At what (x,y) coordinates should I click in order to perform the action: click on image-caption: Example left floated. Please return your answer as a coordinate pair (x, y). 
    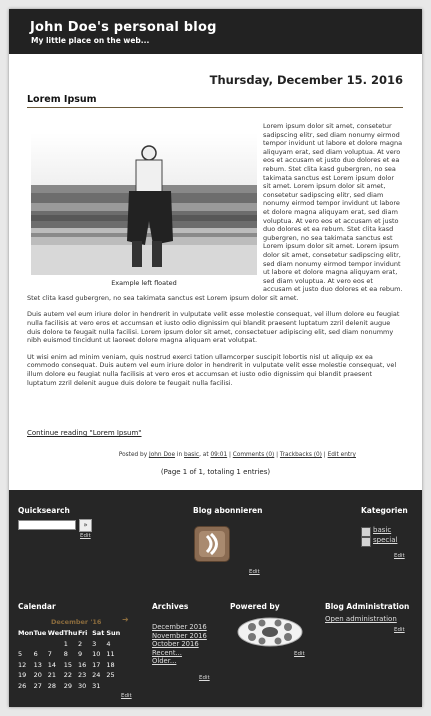
    Looking at the image, I should click on (144, 283).